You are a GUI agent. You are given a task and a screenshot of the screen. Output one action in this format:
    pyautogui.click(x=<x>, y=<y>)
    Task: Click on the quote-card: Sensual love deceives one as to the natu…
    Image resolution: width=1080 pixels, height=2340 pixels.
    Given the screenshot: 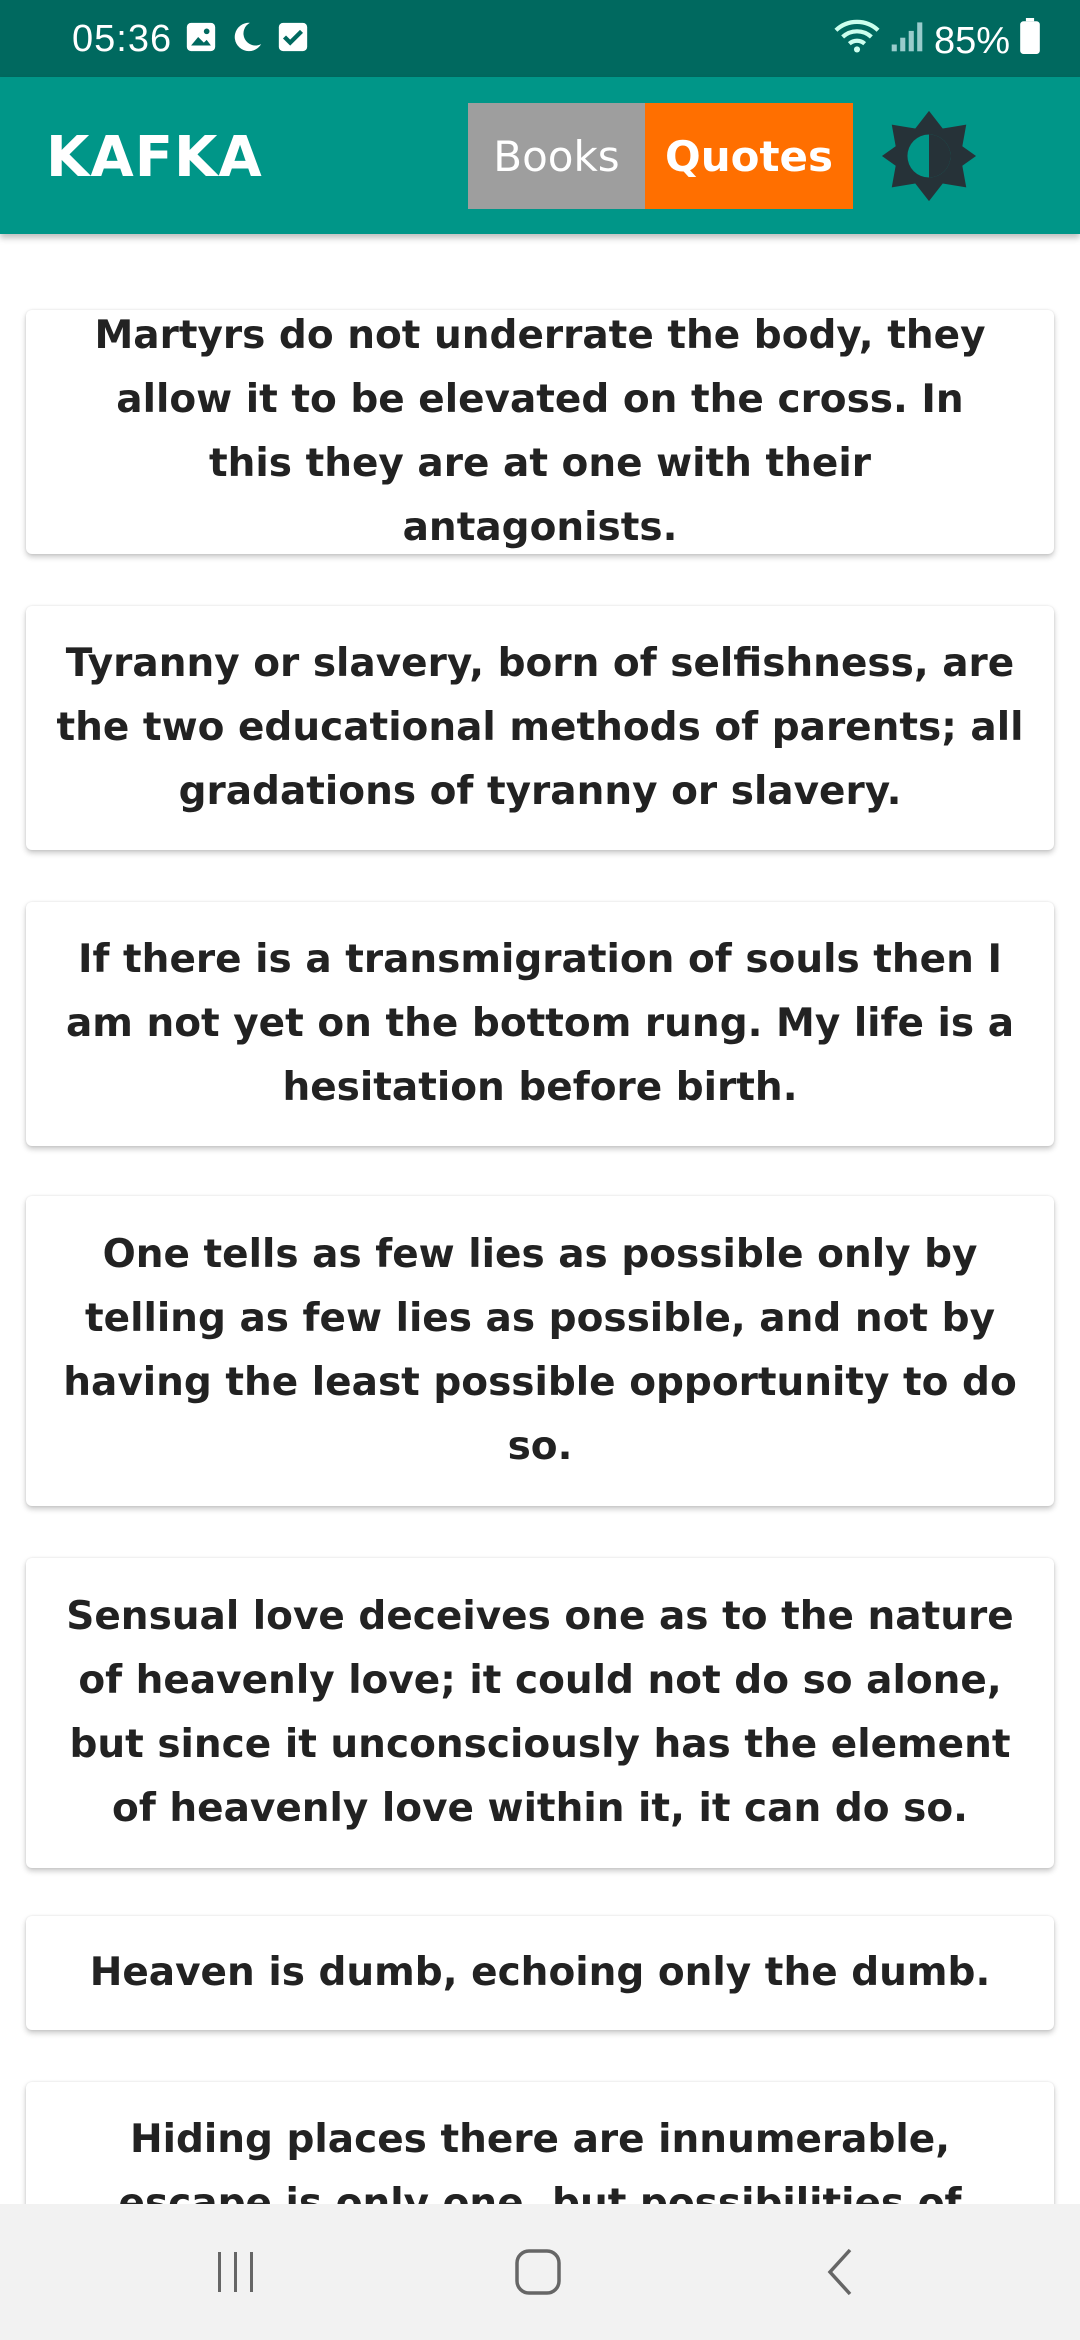 What is the action you would take?
    pyautogui.click(x=540, y=1713)
    